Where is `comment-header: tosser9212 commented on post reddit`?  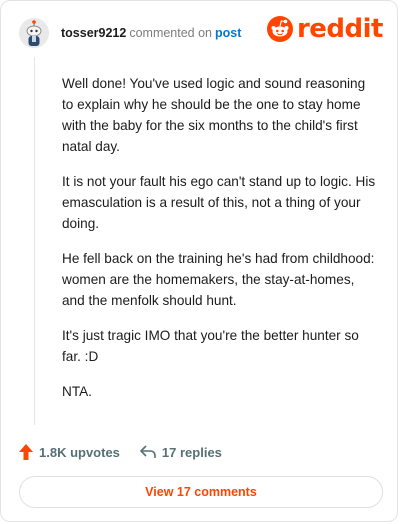
comment-header: tosser9212 commented on post reddit is located at coordinates (201, 32).